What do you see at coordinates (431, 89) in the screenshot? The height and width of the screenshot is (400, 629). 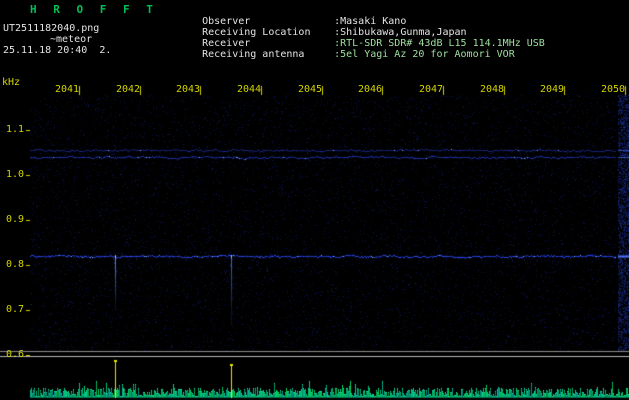 I see `x-tick-label: 2047` at bounding box center [431, 89].